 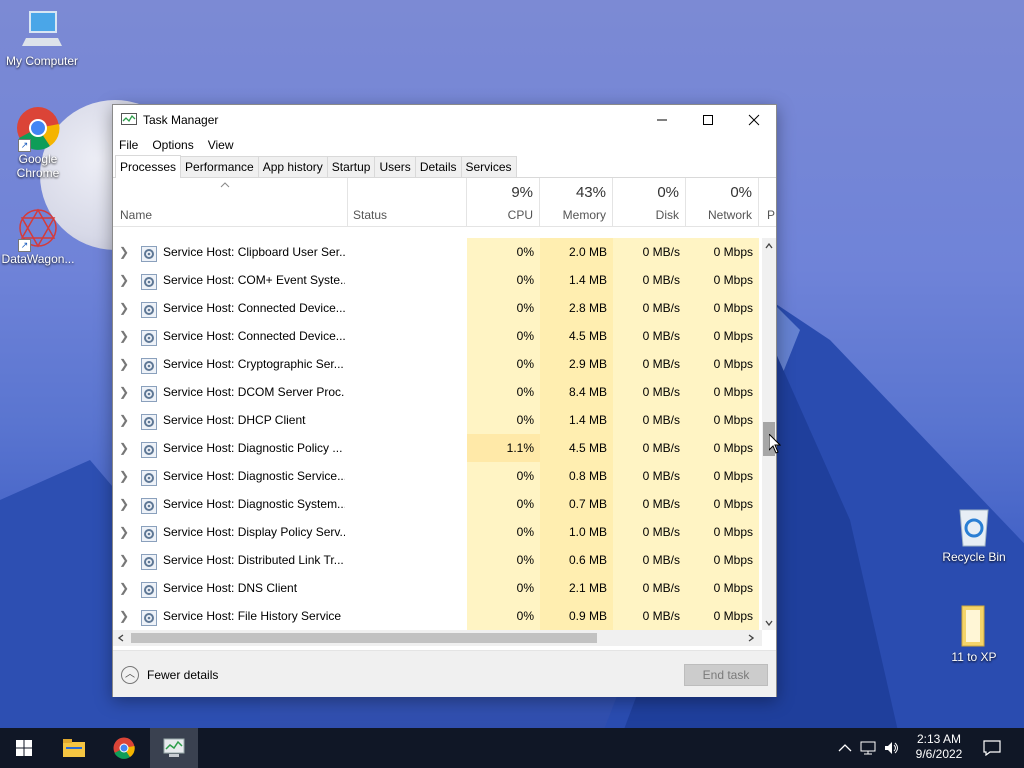 What do you see at coordinates (754, 120) in the screenshot?
I see `close-button` at bounding box center [754, 120].